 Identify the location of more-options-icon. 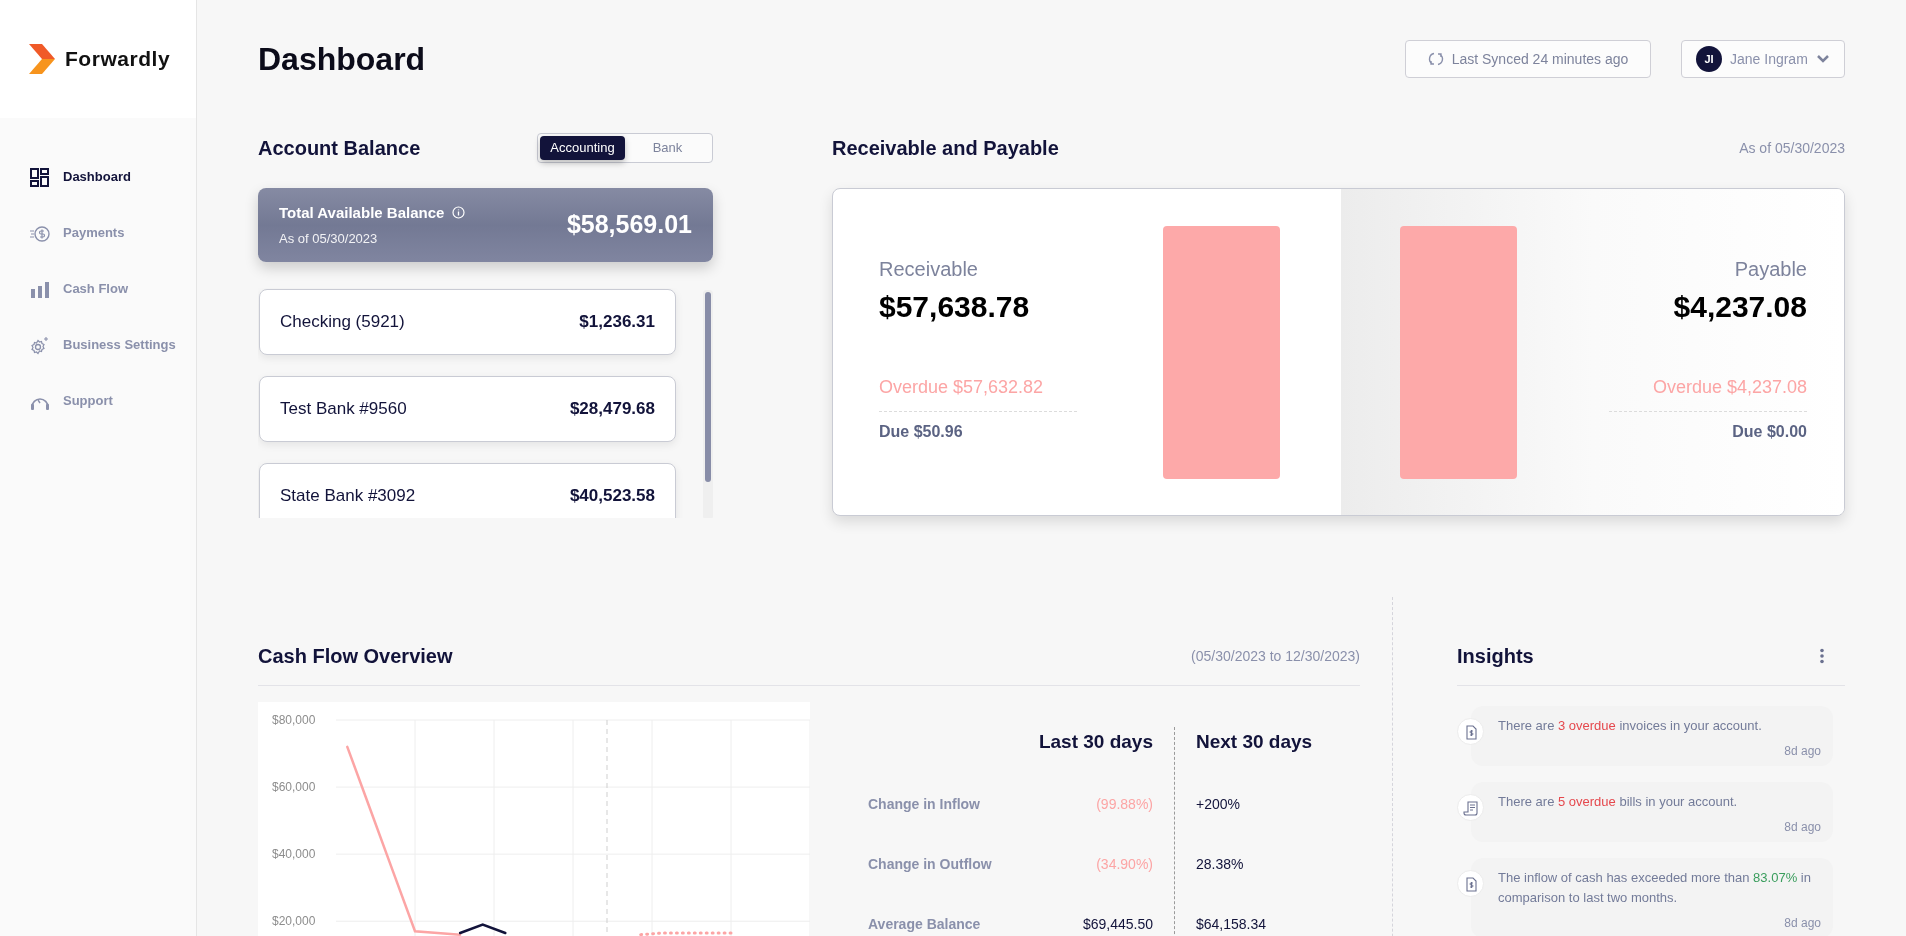
(1822, 656).